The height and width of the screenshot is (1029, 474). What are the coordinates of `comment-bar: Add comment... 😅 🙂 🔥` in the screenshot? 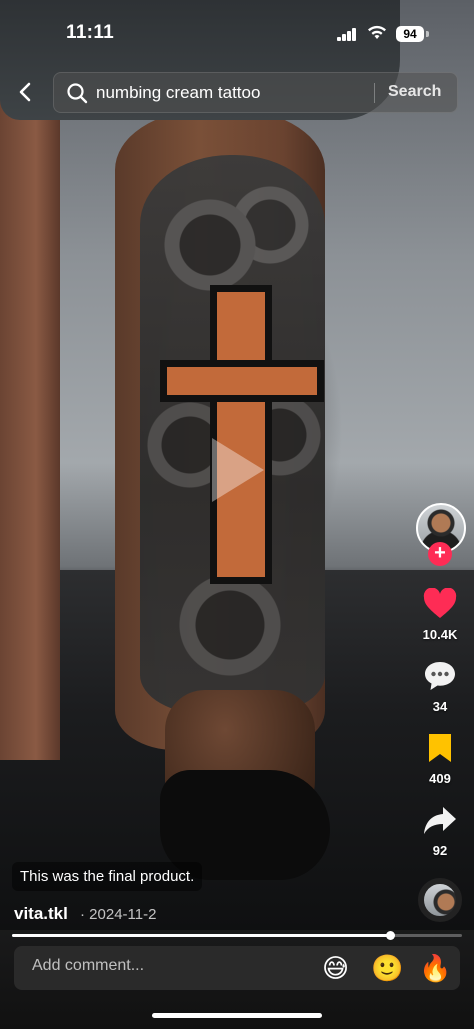 It's located at (237, 968).